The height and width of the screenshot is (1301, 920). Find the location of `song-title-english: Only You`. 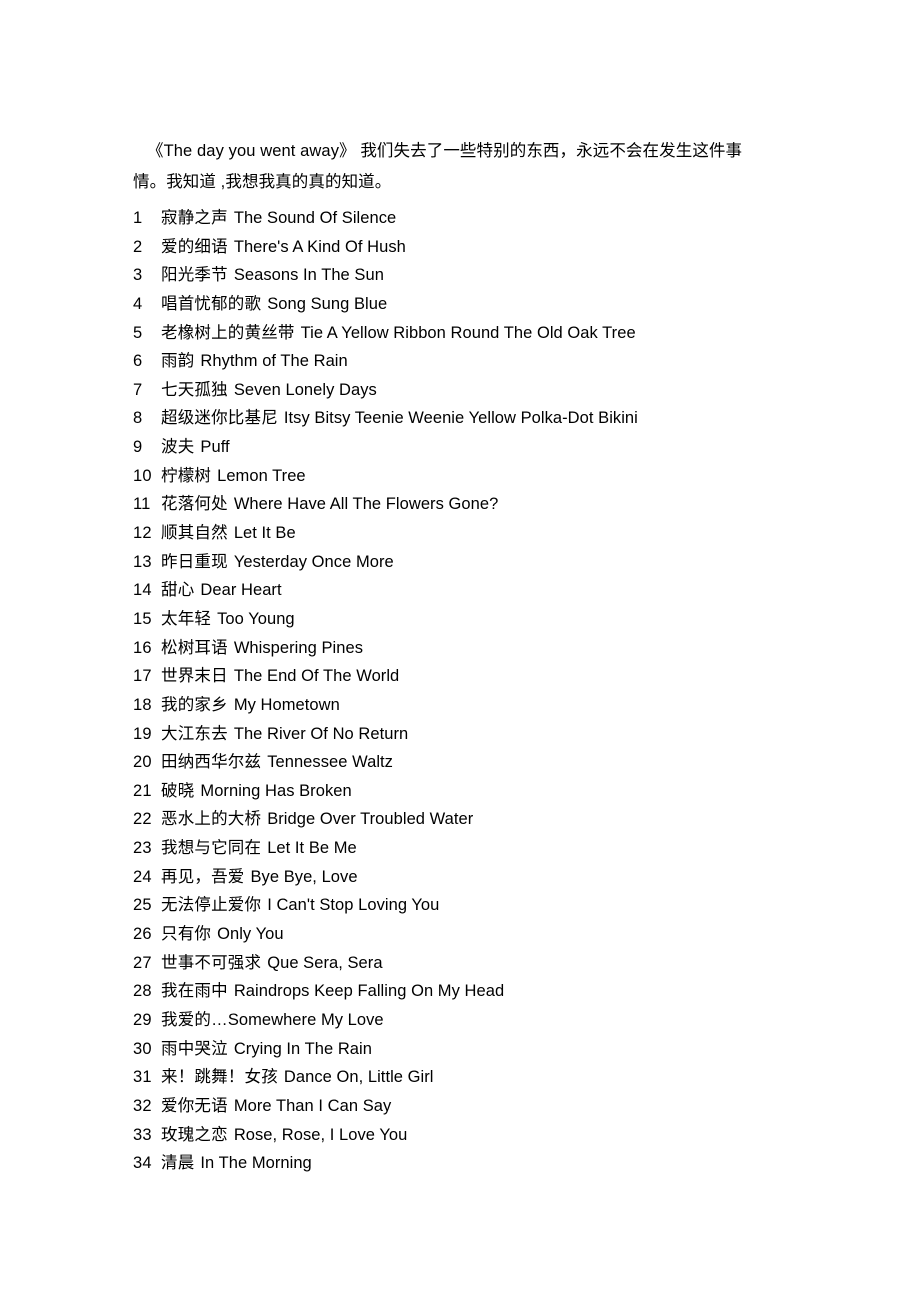

song-title-english: Only You is located at coordinates (250, 934).